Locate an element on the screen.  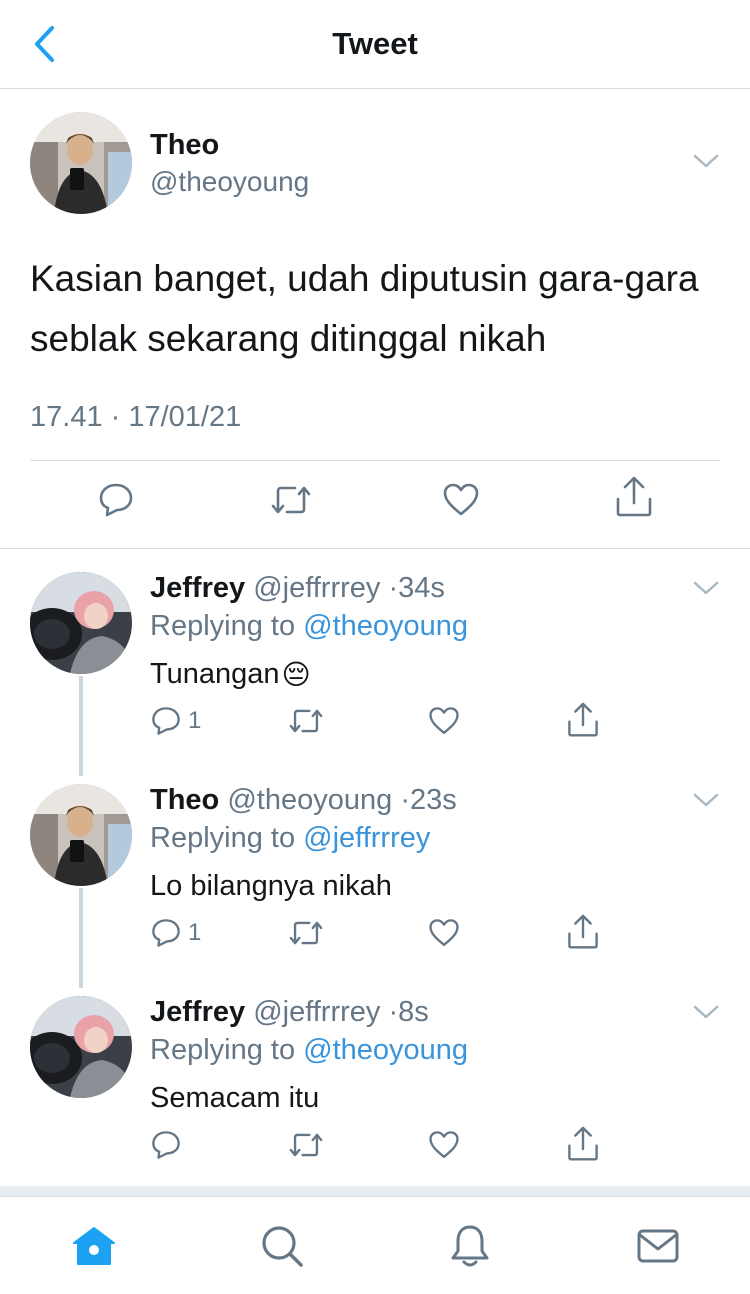
tweet-timestamp: 17.41 · 17/01/21 is located at coordinates (136, 417).